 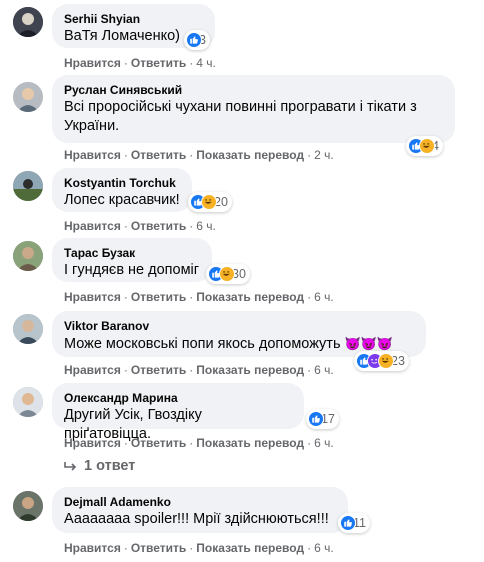 I want to click on reply-arrow-icon, so click(x=70, y=466).